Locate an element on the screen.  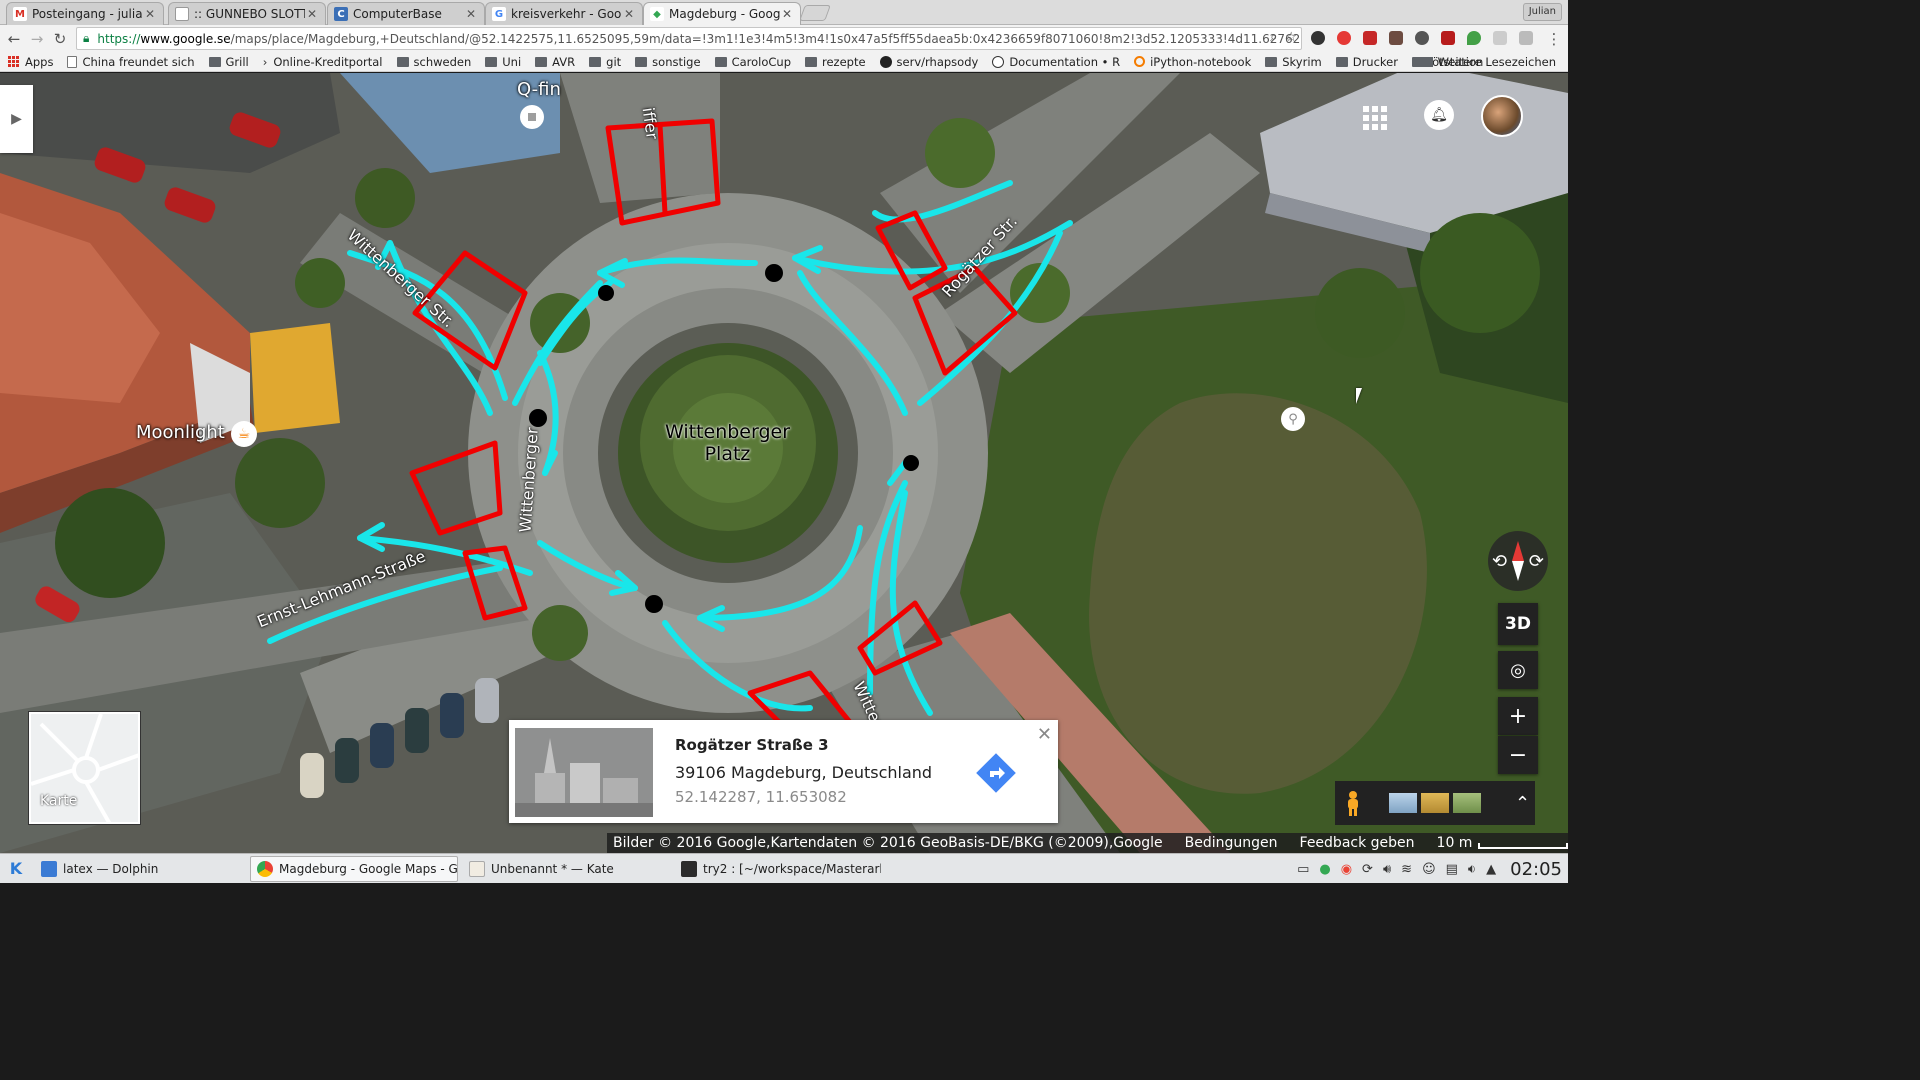
zoom-icon: ⌕ is located at coordinates (1273, 37).